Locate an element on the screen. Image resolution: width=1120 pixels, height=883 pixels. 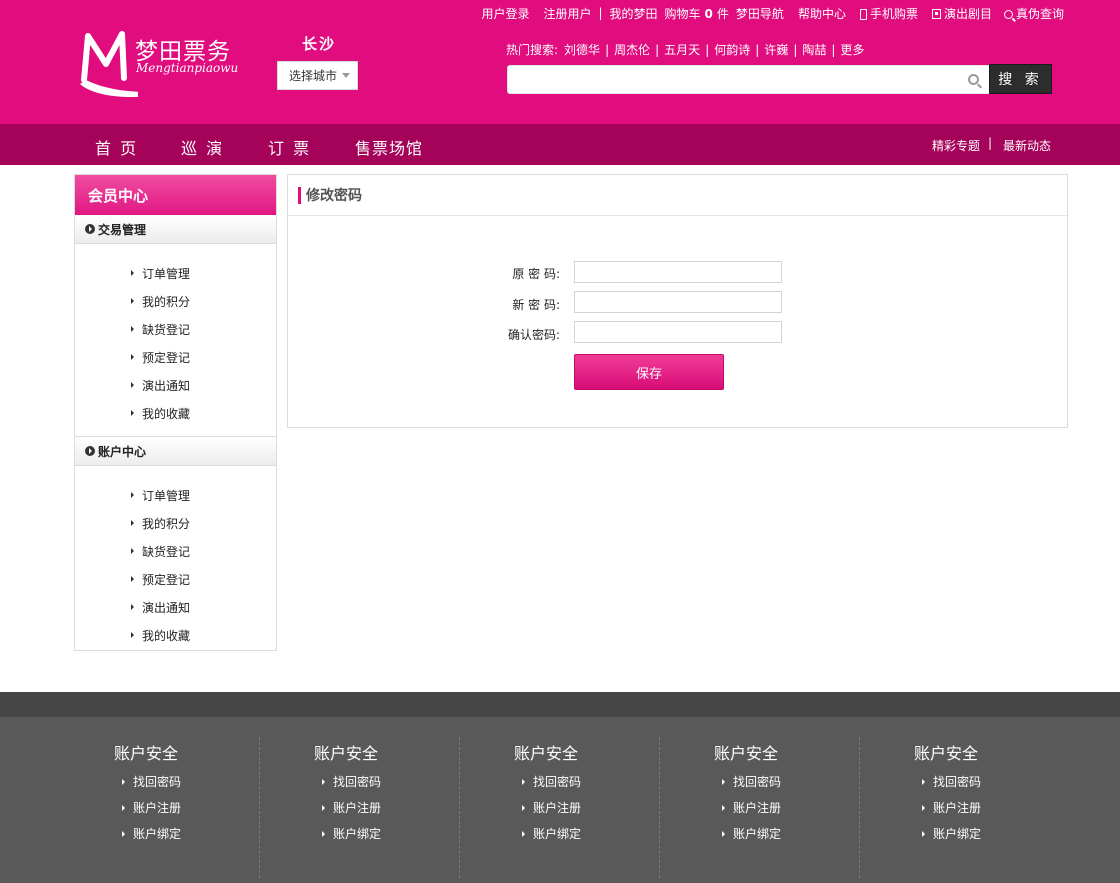
mobile-ticket-link: 手机购票 is located at coordinates (888, 13).